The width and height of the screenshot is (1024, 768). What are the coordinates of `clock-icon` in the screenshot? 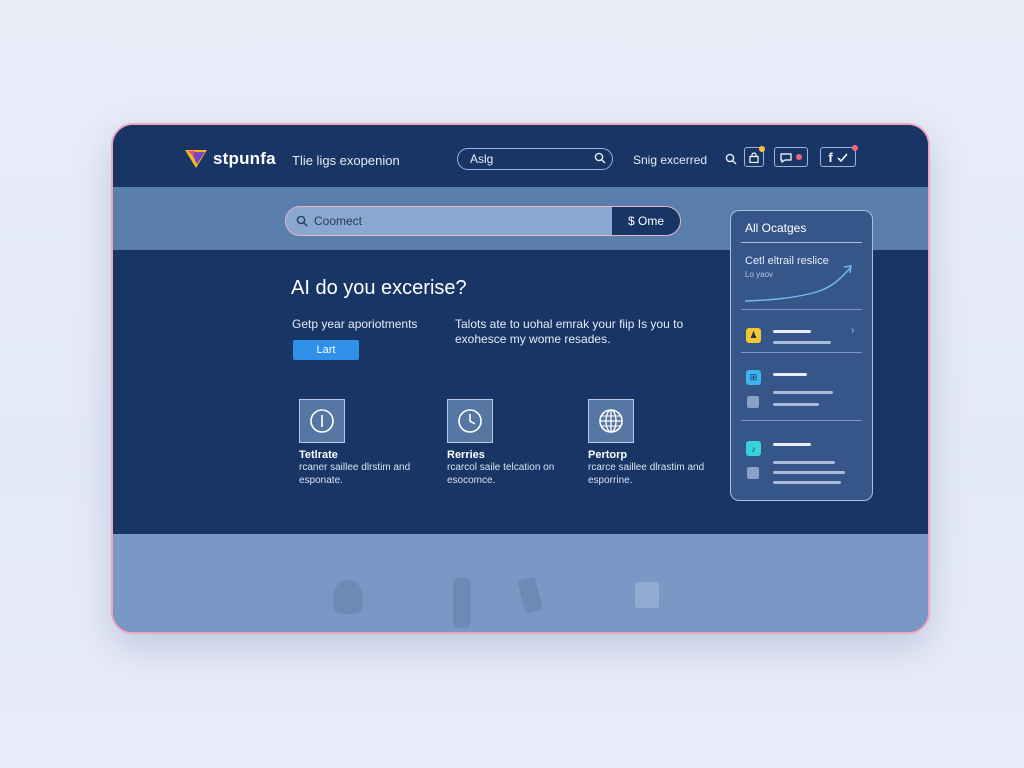 It's located at (470, 421).